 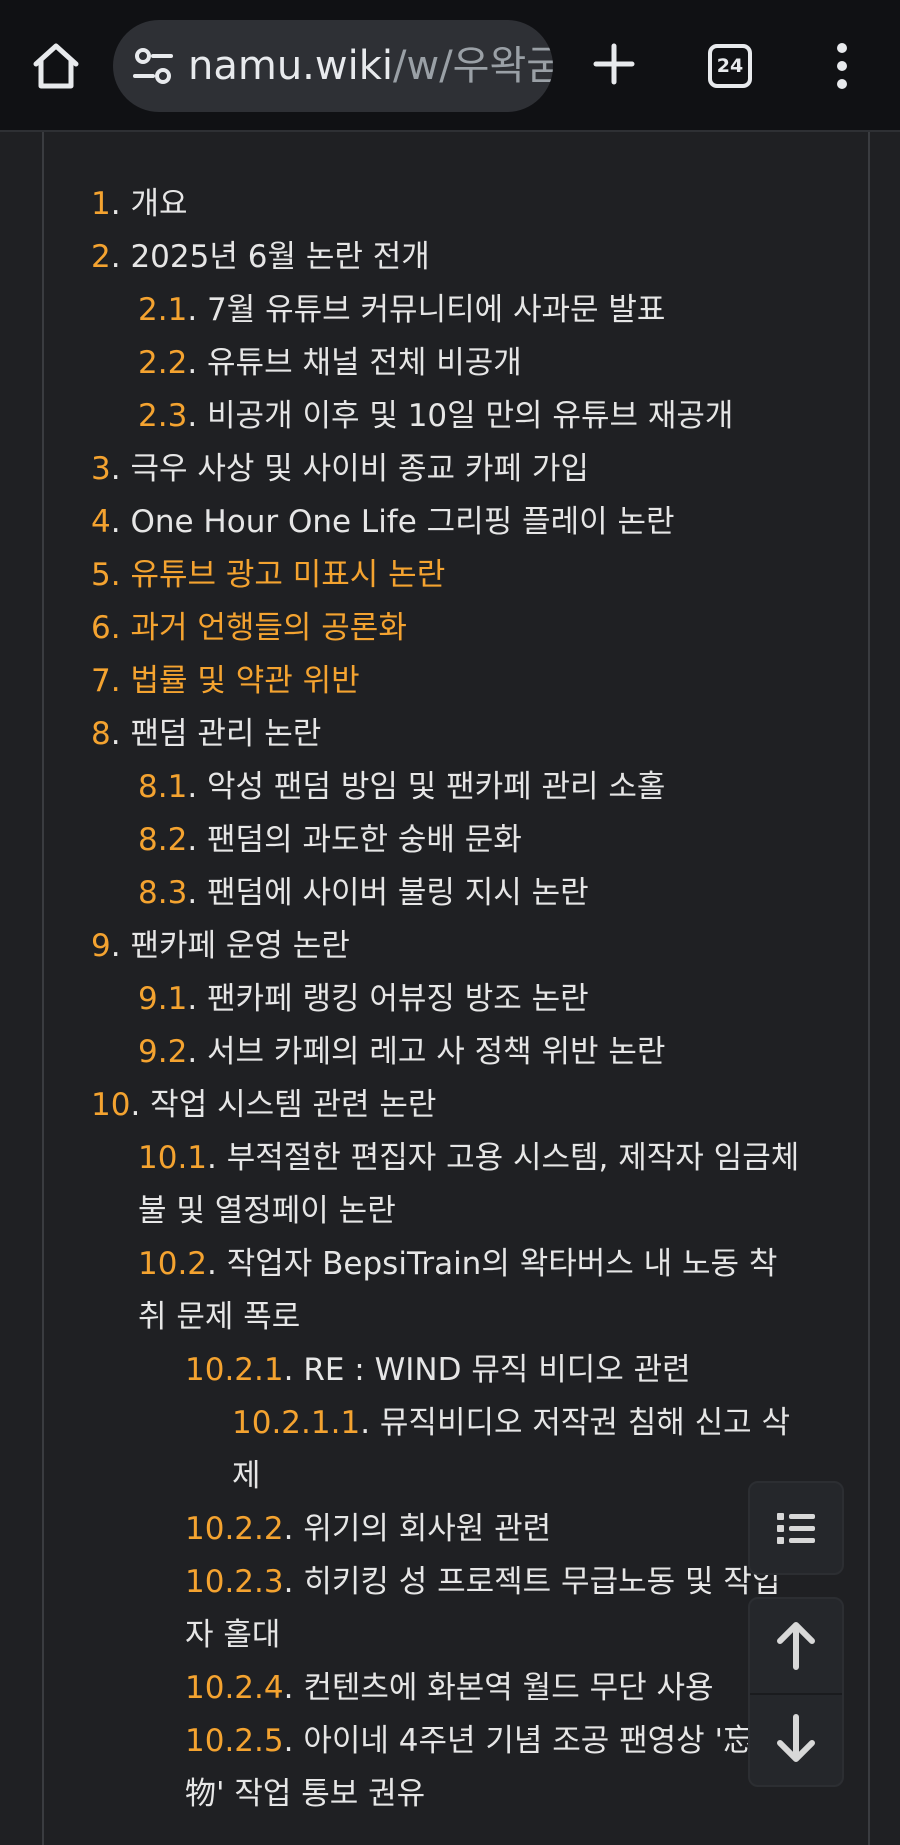 I want to click on toc-item: 8.3. 팬덤에 사이버 불링 지시 논란, so click(x=363, y=893).